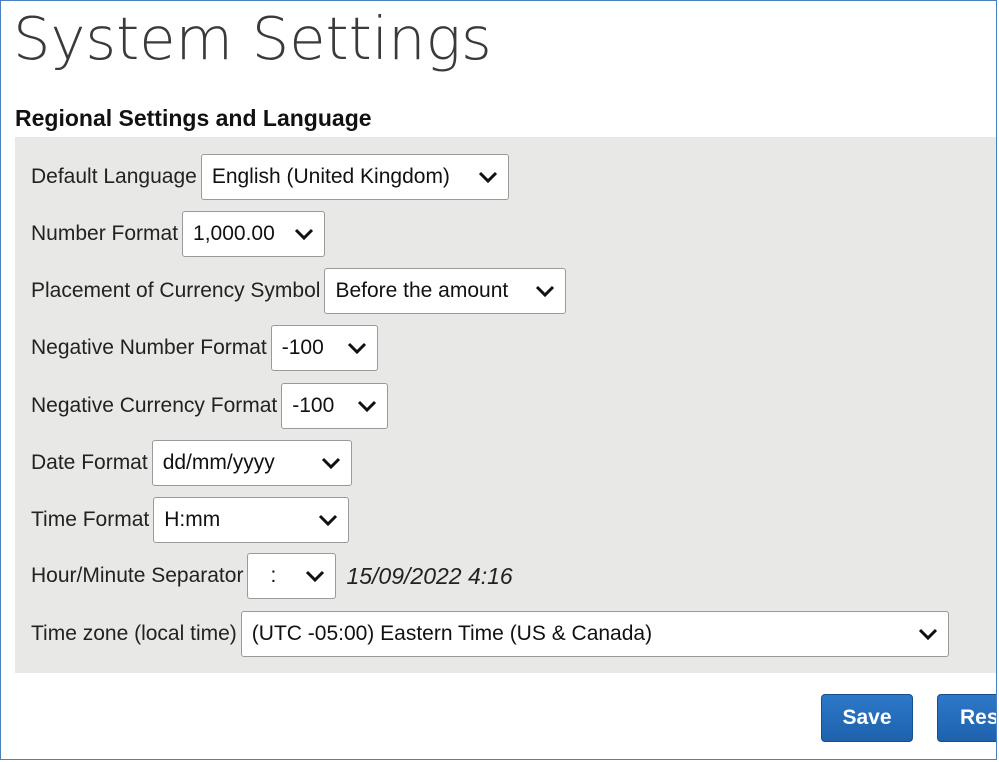  What do you see at coordinates (149, 347) in the screenshot?
I see `negative-number-format-label: Negative Number Format` at bounding box center [149, 347].